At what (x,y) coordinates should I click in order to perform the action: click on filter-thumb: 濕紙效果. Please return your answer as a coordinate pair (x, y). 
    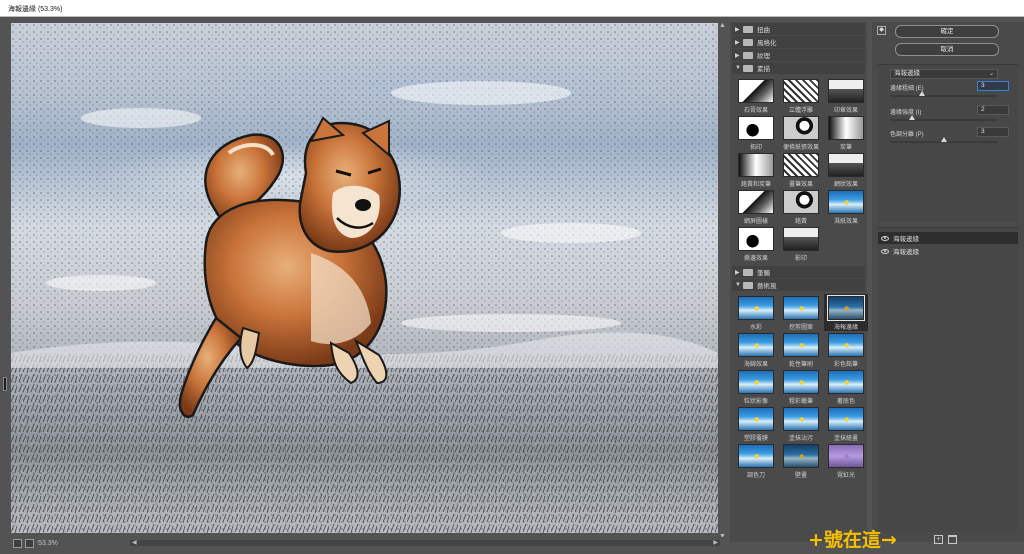
    Looking at the image, I should click on (846, 206).